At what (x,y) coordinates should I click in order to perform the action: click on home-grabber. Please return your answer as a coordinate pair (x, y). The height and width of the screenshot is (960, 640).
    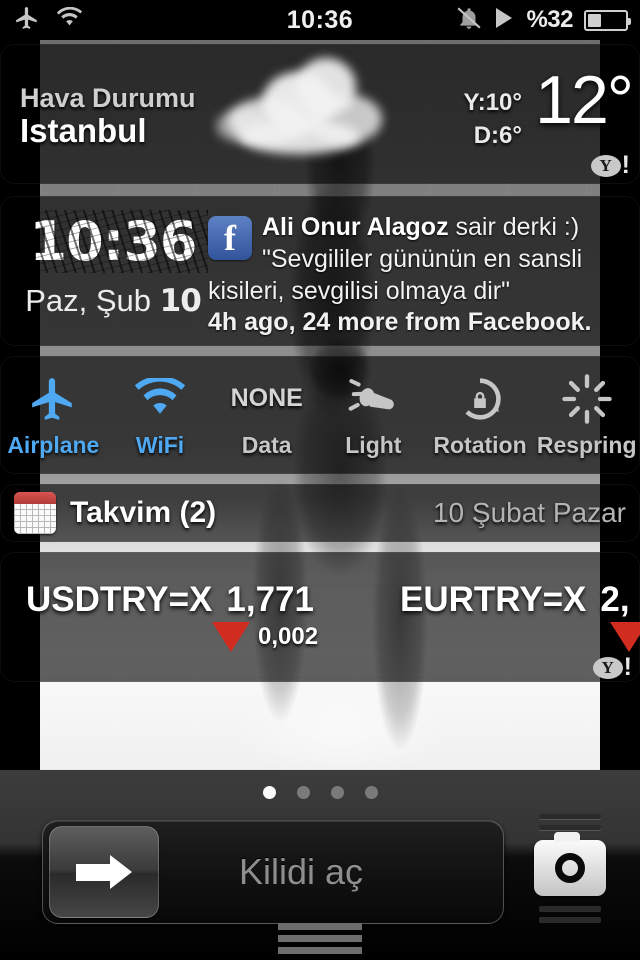
    Looking at the image, I should click on (320, 938).